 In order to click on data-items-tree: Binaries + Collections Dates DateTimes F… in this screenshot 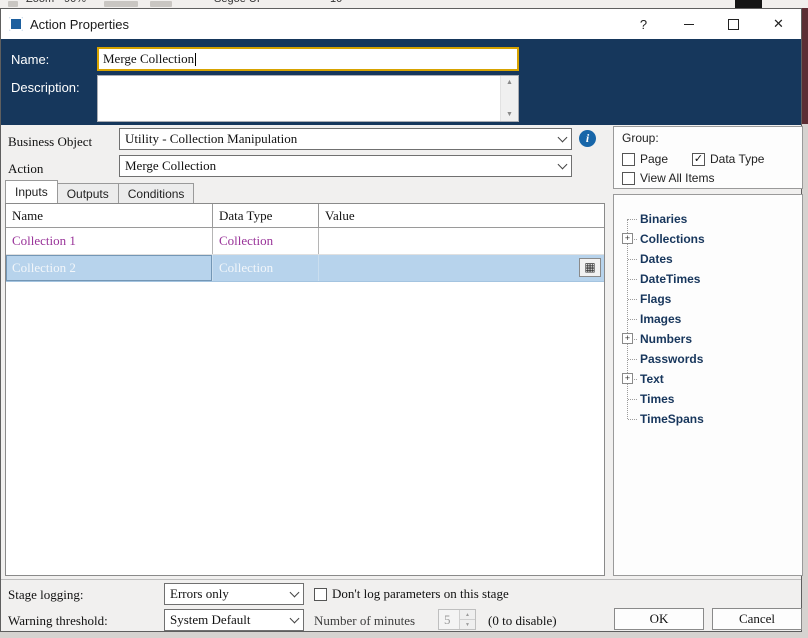, I will do `click(708, 385)`.